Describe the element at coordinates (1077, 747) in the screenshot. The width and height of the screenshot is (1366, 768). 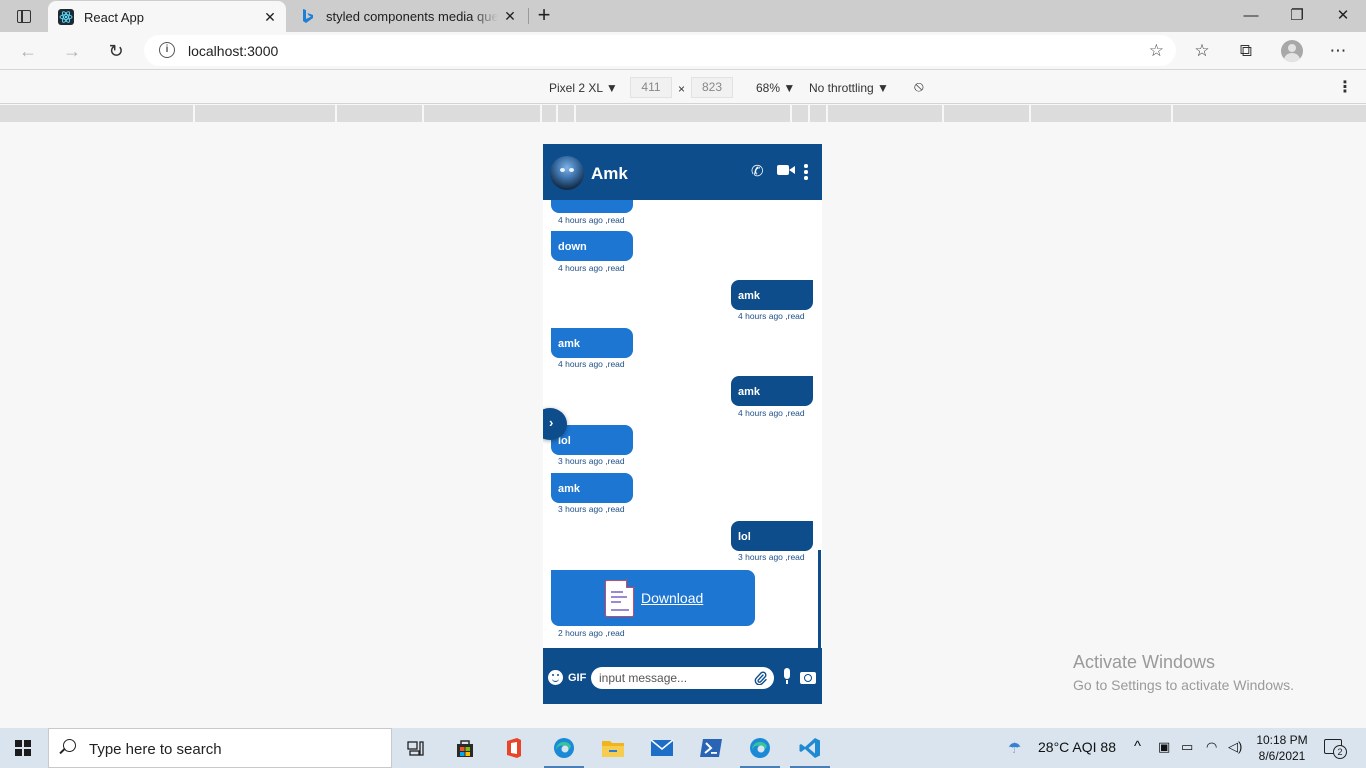
I see `weather-text: 28°C AQI 88` at that location.